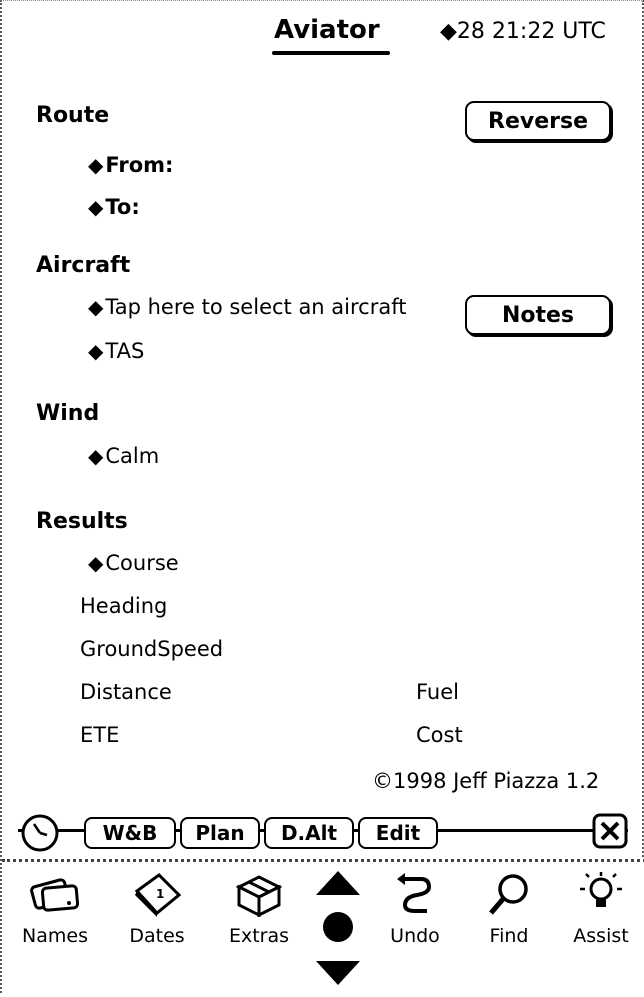 This screenshot has width=644, height=997. Describe the element at coordinates (122, 207) in the screenshot. I see `to-label: To:` at that location.